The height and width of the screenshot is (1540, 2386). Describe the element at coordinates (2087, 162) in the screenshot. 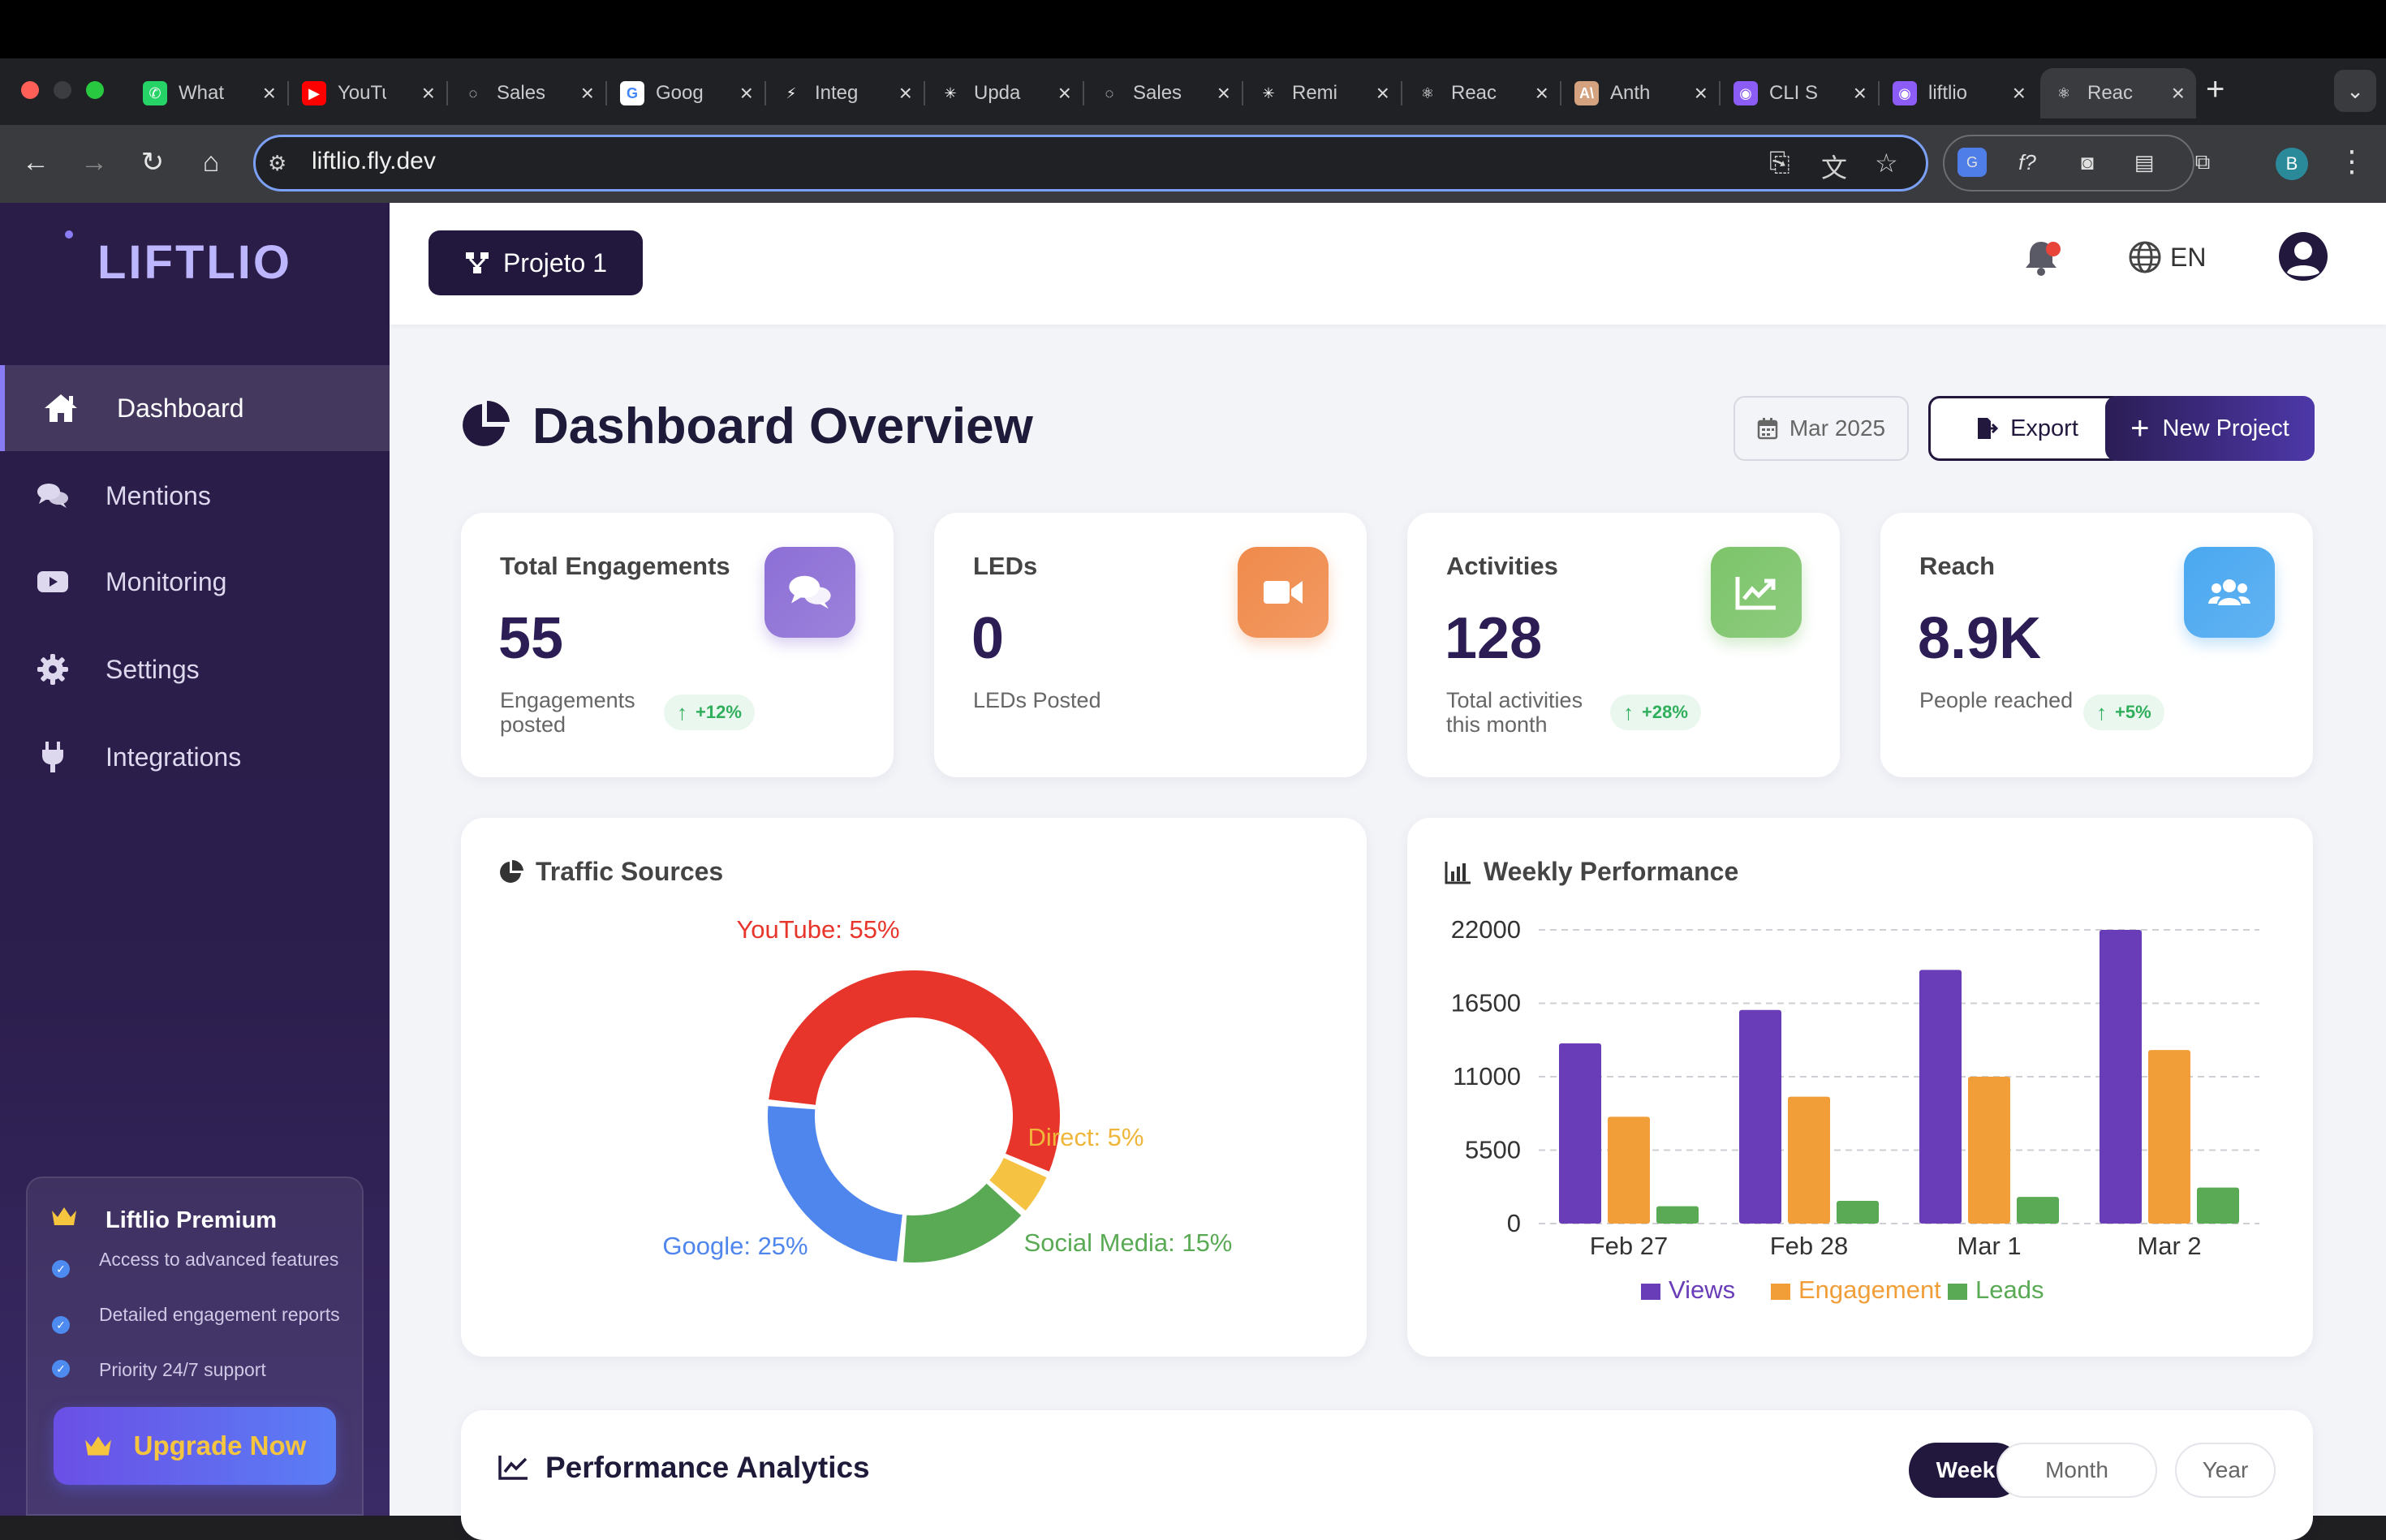

I see `camera-extension-icon: ◙` at that location.